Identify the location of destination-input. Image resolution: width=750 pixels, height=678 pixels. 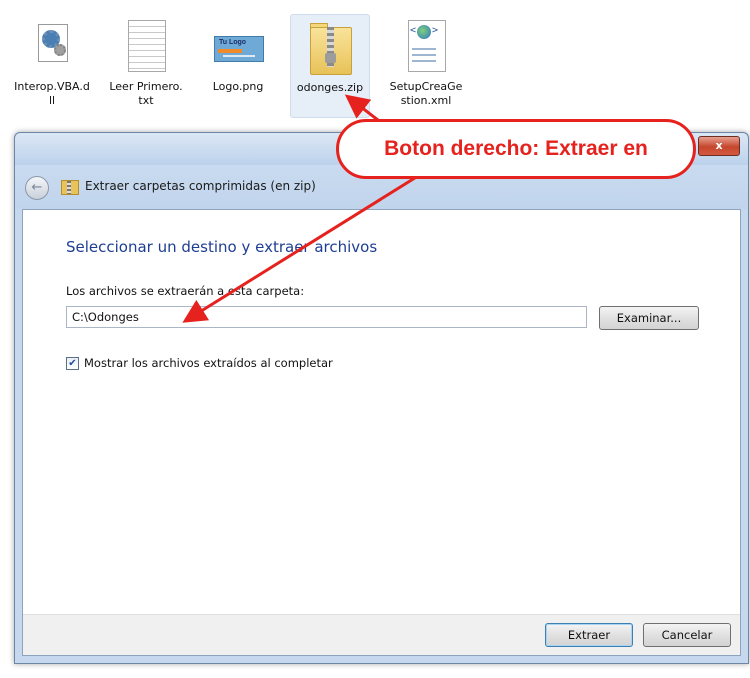
(326, 317).